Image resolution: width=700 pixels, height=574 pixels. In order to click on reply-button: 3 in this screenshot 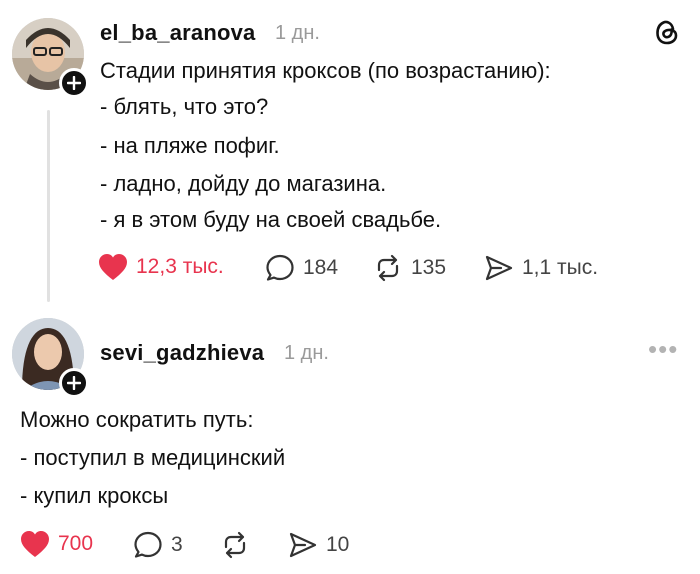, I will do `click(158, 545)`.